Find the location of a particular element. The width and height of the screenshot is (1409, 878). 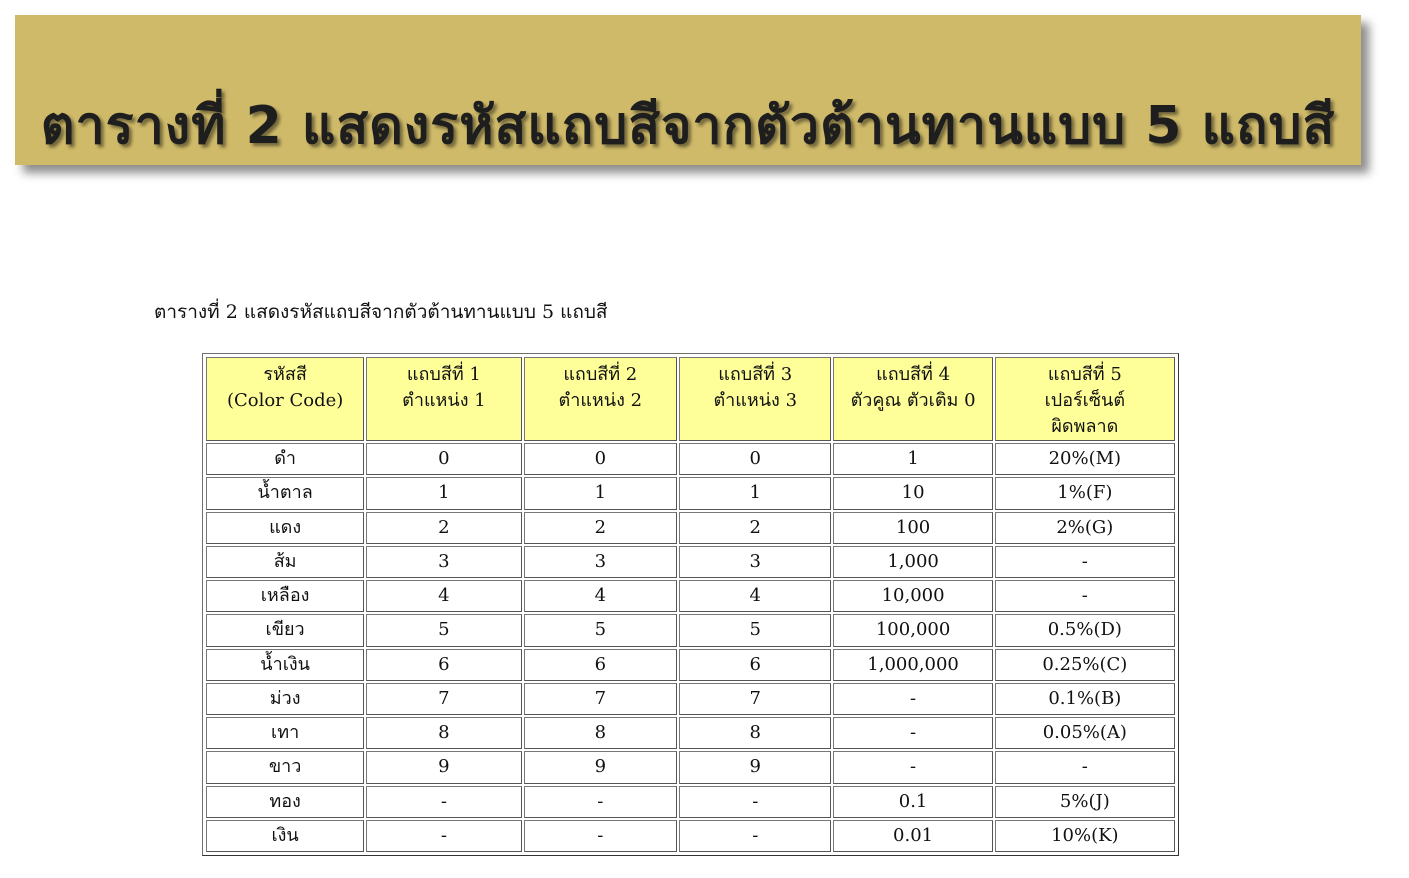

header-line: แถบสีที่ 3 is located at coordinates (755, 374).